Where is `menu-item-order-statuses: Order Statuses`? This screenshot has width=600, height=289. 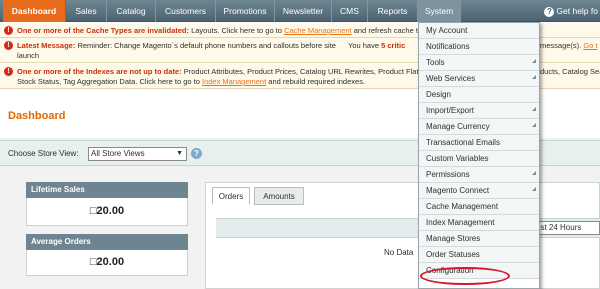 menu-item-order-statuses: Order Statuses is located at coordinates (479, 255).